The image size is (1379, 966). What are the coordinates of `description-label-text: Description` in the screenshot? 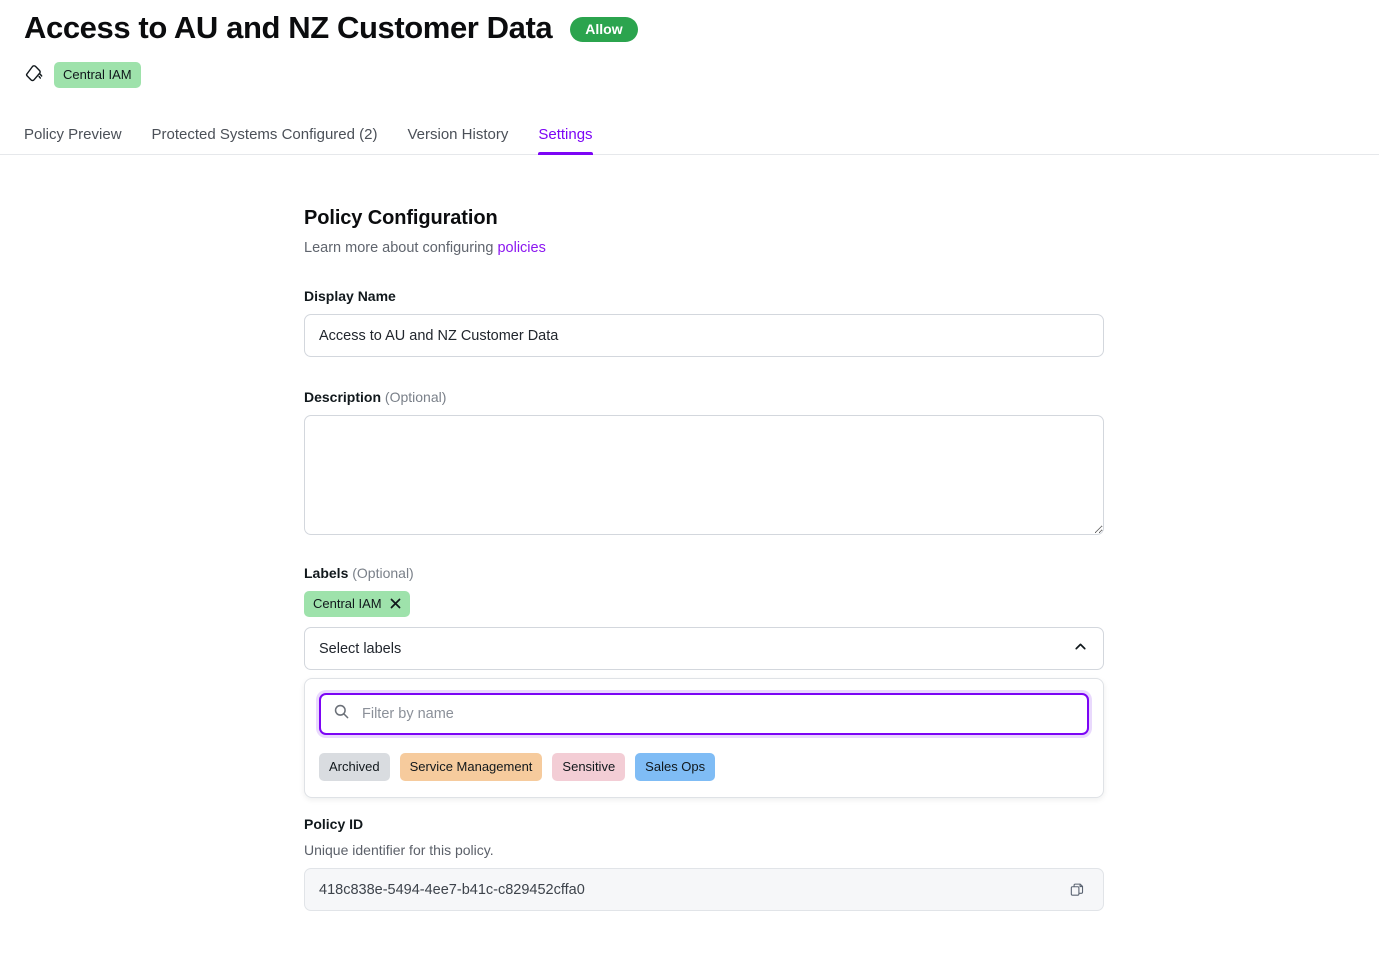 It's located at (343, 397).